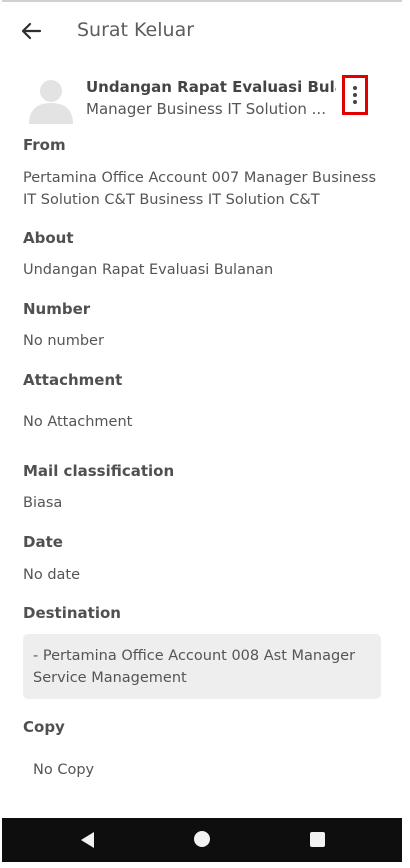  I want to click on screen-edge, so click(406, 434).